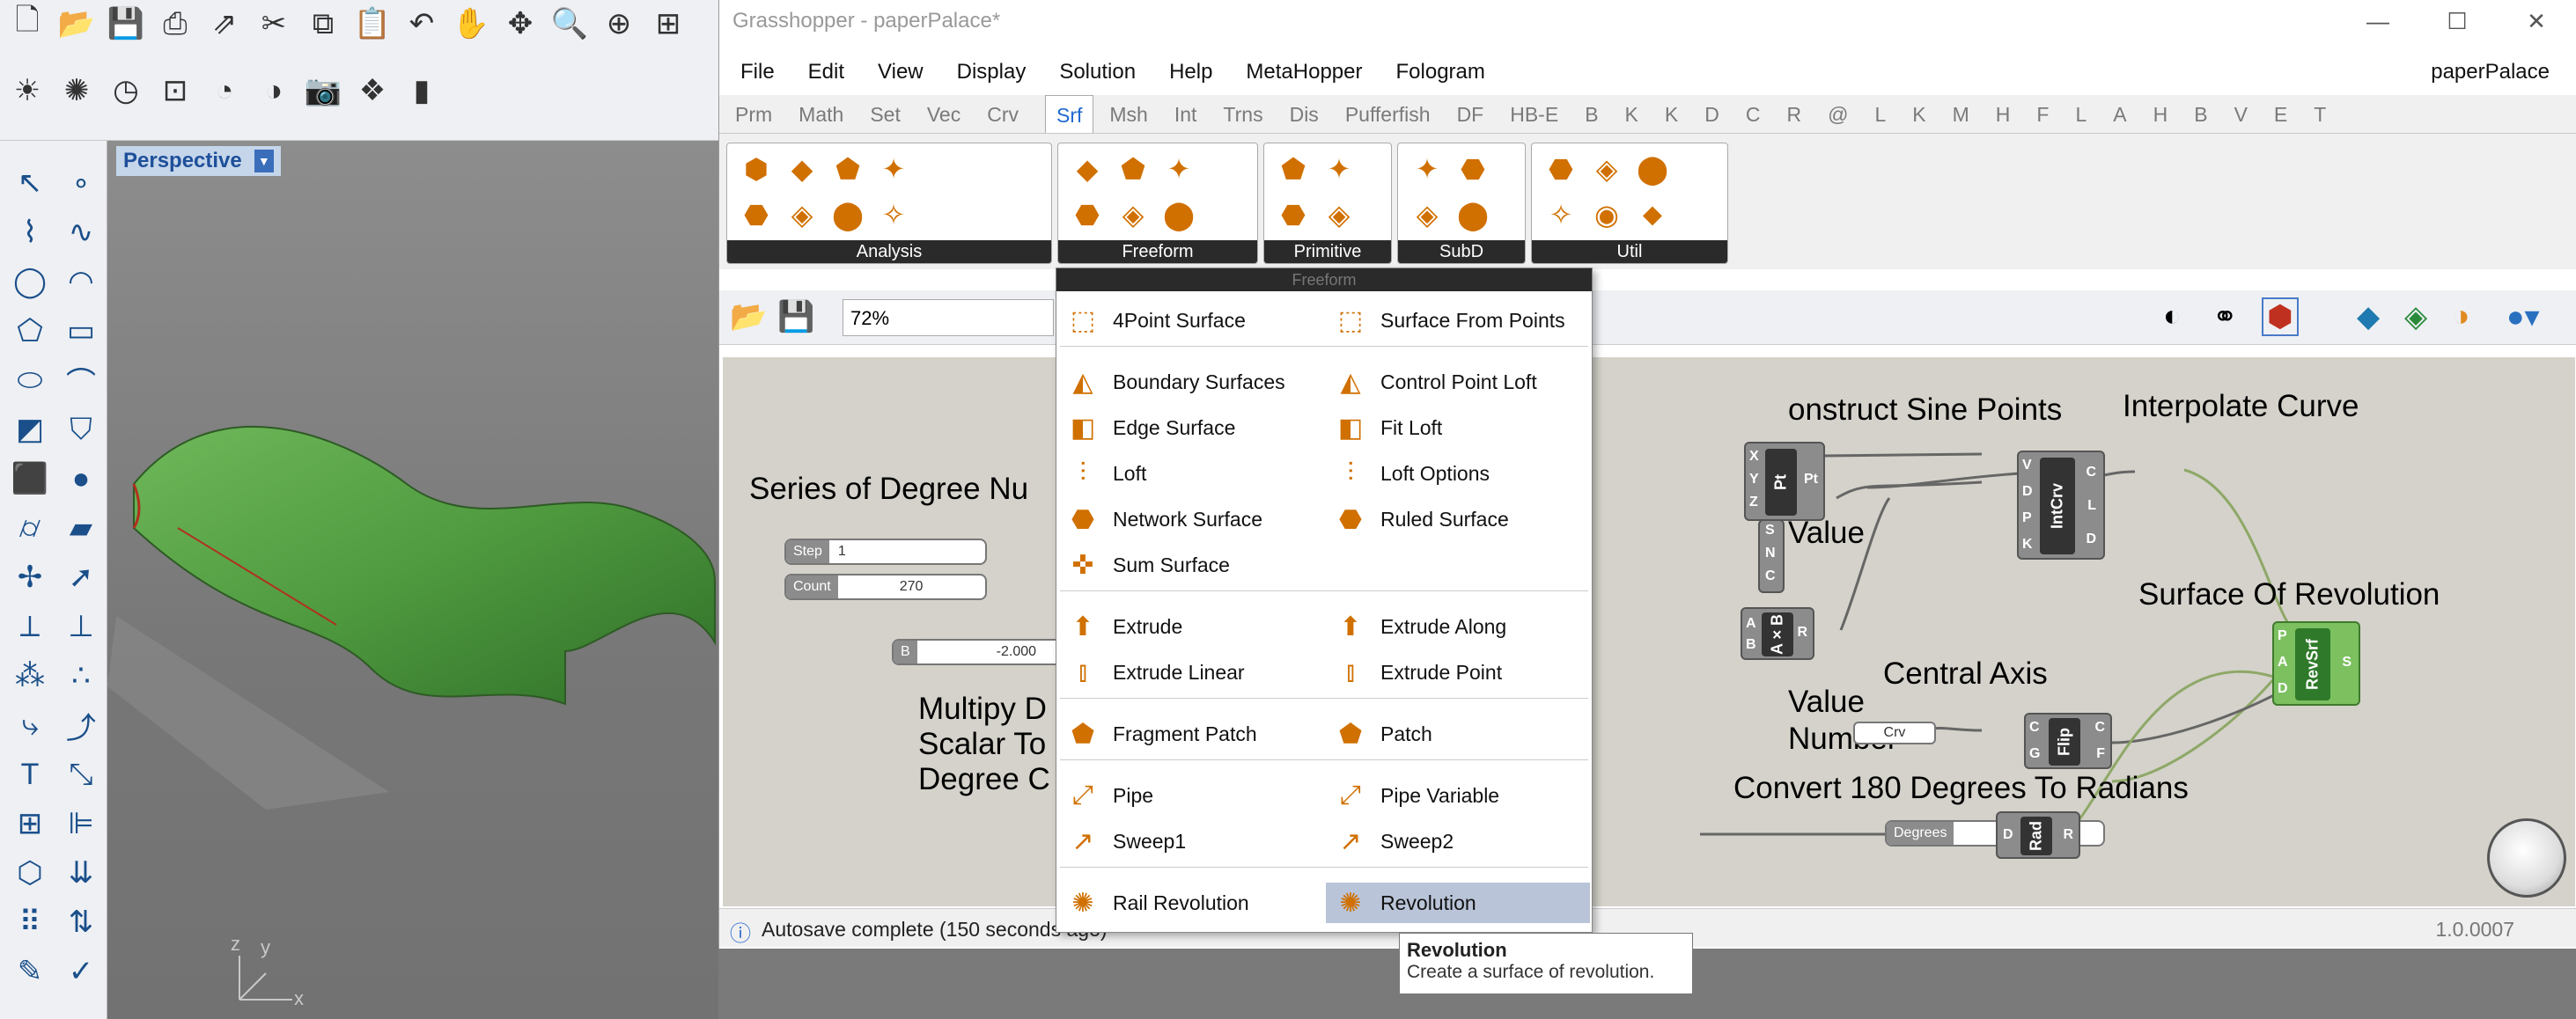  I want to click on named-views-icon: ⊡, so click(175, 90).